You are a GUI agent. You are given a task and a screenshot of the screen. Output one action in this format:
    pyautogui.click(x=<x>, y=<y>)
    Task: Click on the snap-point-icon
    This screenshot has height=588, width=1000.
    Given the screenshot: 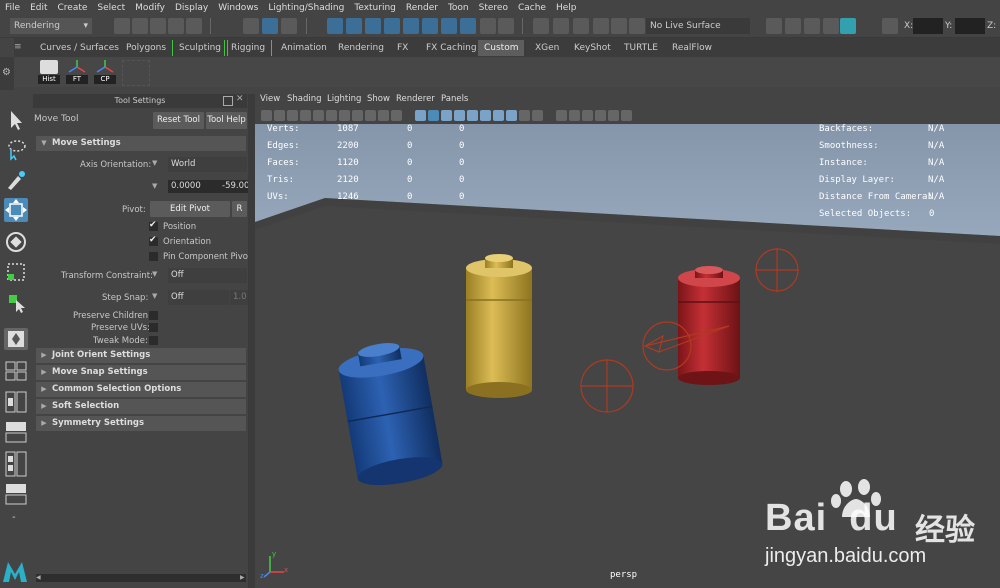 What is the action you would take?
    pyautogui.click(x=581, y=26)
    